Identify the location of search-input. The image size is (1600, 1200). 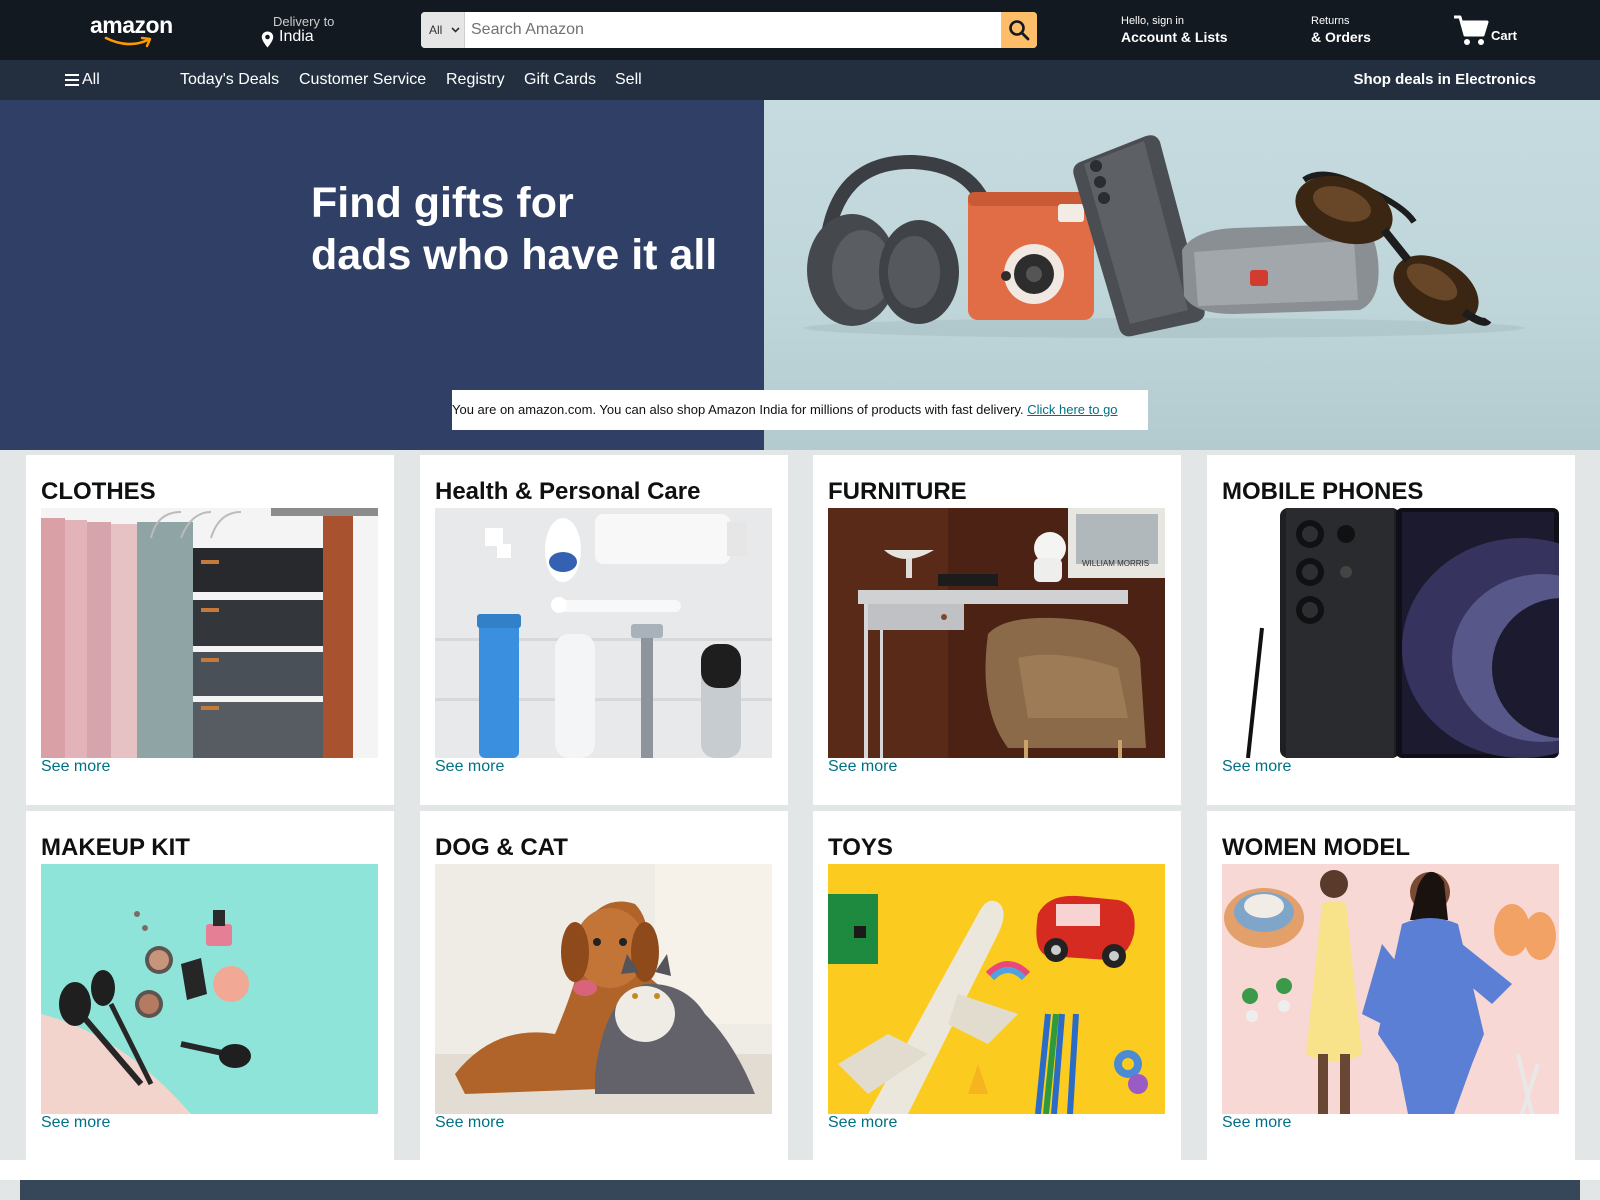
(724, 30).